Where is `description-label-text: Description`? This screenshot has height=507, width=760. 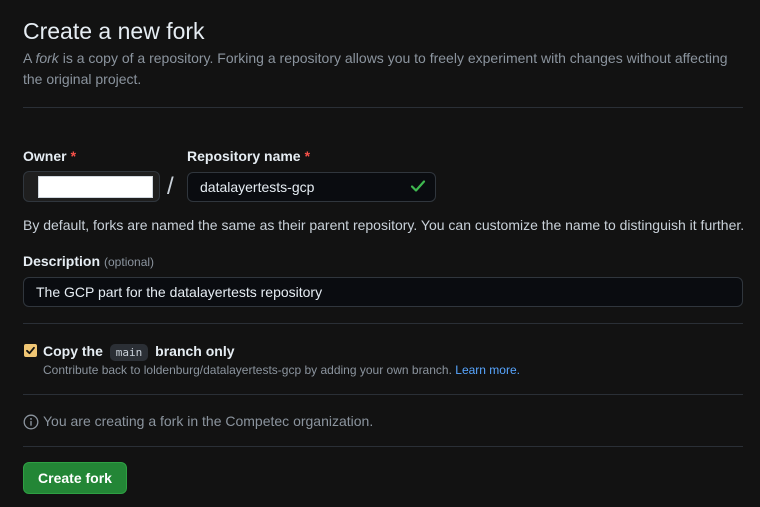 description-label-text: Description is located at coordinates (62, 261).